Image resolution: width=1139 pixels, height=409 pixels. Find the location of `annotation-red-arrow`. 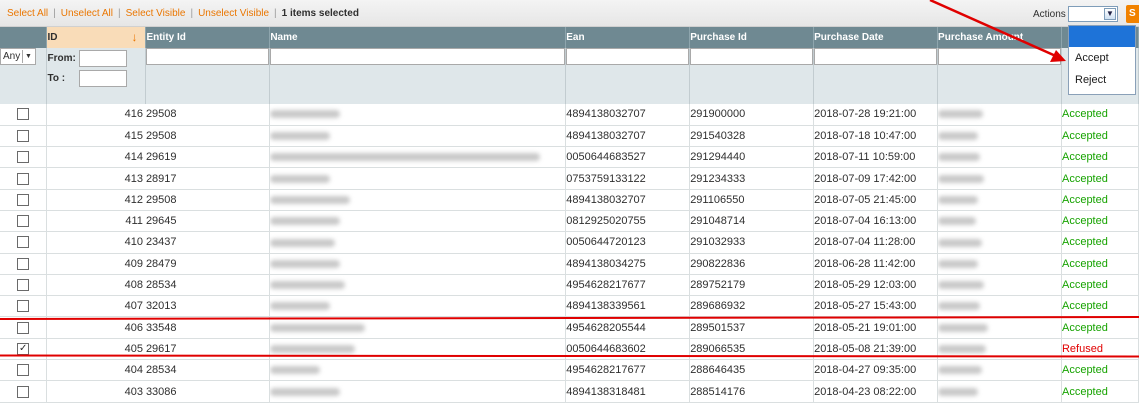

annotation-red-arrow is located at coordinates (997, 31).